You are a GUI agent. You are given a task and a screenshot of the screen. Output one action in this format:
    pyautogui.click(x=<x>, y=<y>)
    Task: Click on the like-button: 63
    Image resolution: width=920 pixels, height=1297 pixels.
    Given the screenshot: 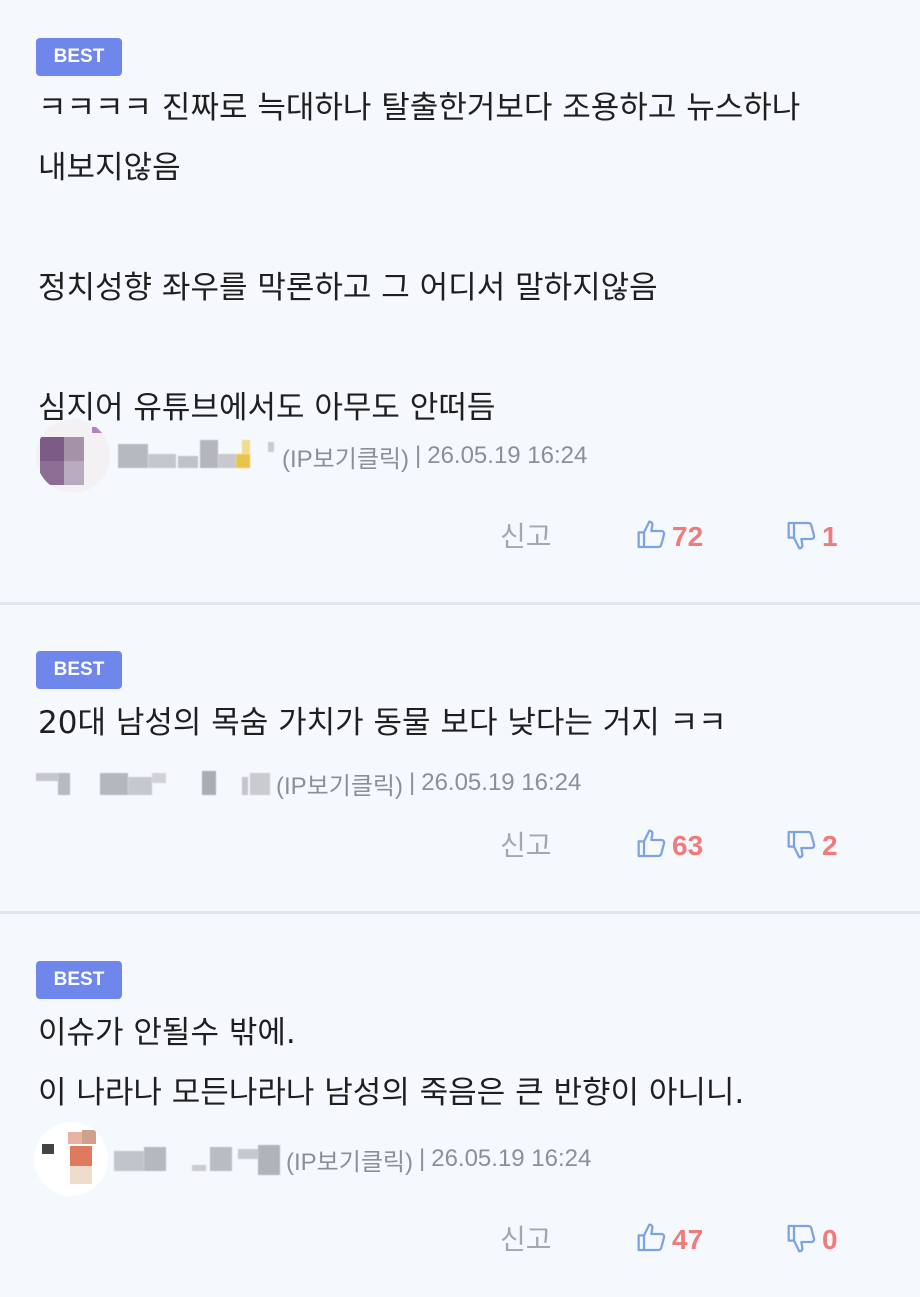 What is the action you would take?
    pyautogui.click(x=669, y=846)
    